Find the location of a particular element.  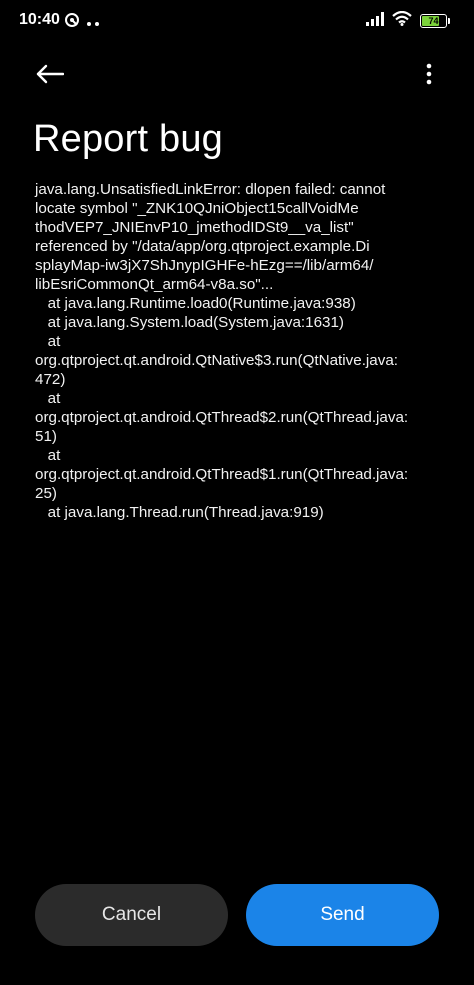

battery-tip is located at coordinates (449, 21).